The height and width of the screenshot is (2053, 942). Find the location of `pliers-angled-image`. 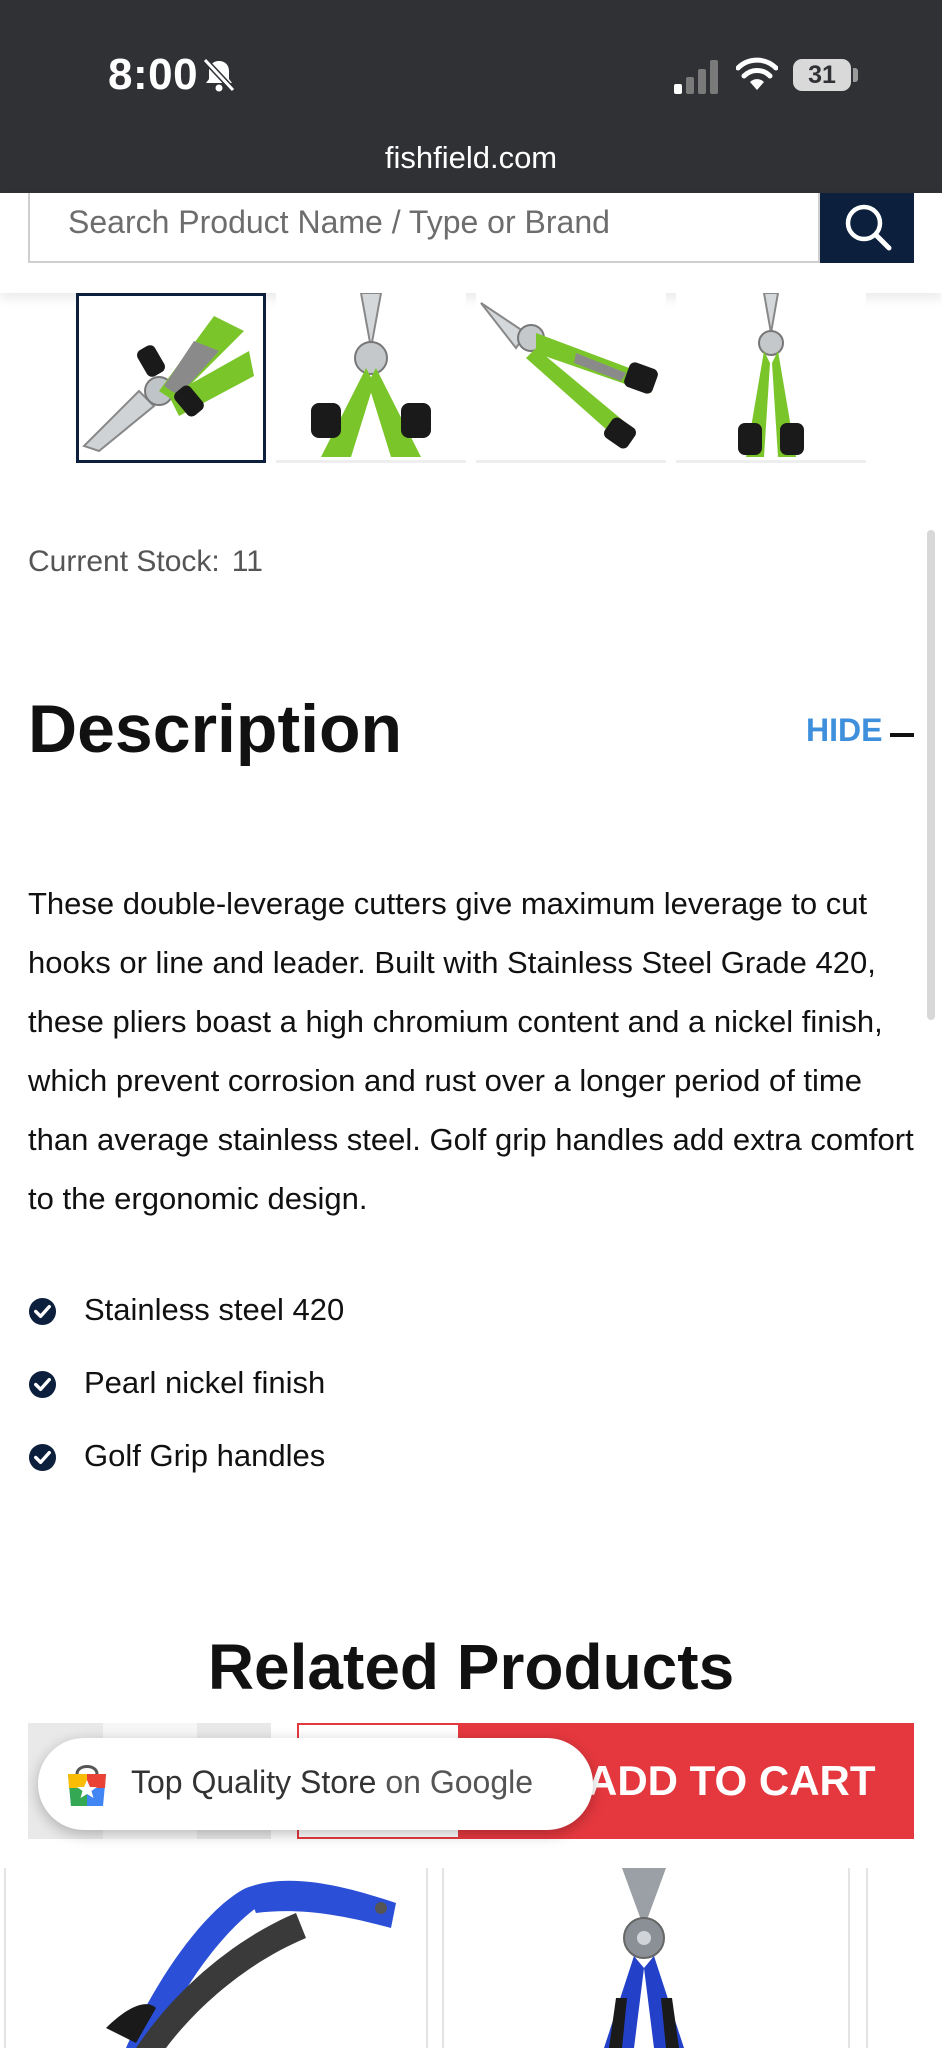

pliers-angled-image is located at coordinates (569, 375).